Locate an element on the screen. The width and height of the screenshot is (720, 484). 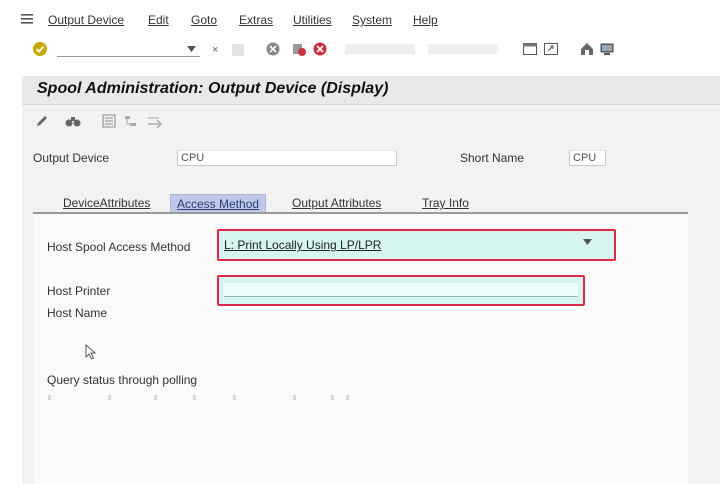
help-icon is located at coordinates (587, 49).